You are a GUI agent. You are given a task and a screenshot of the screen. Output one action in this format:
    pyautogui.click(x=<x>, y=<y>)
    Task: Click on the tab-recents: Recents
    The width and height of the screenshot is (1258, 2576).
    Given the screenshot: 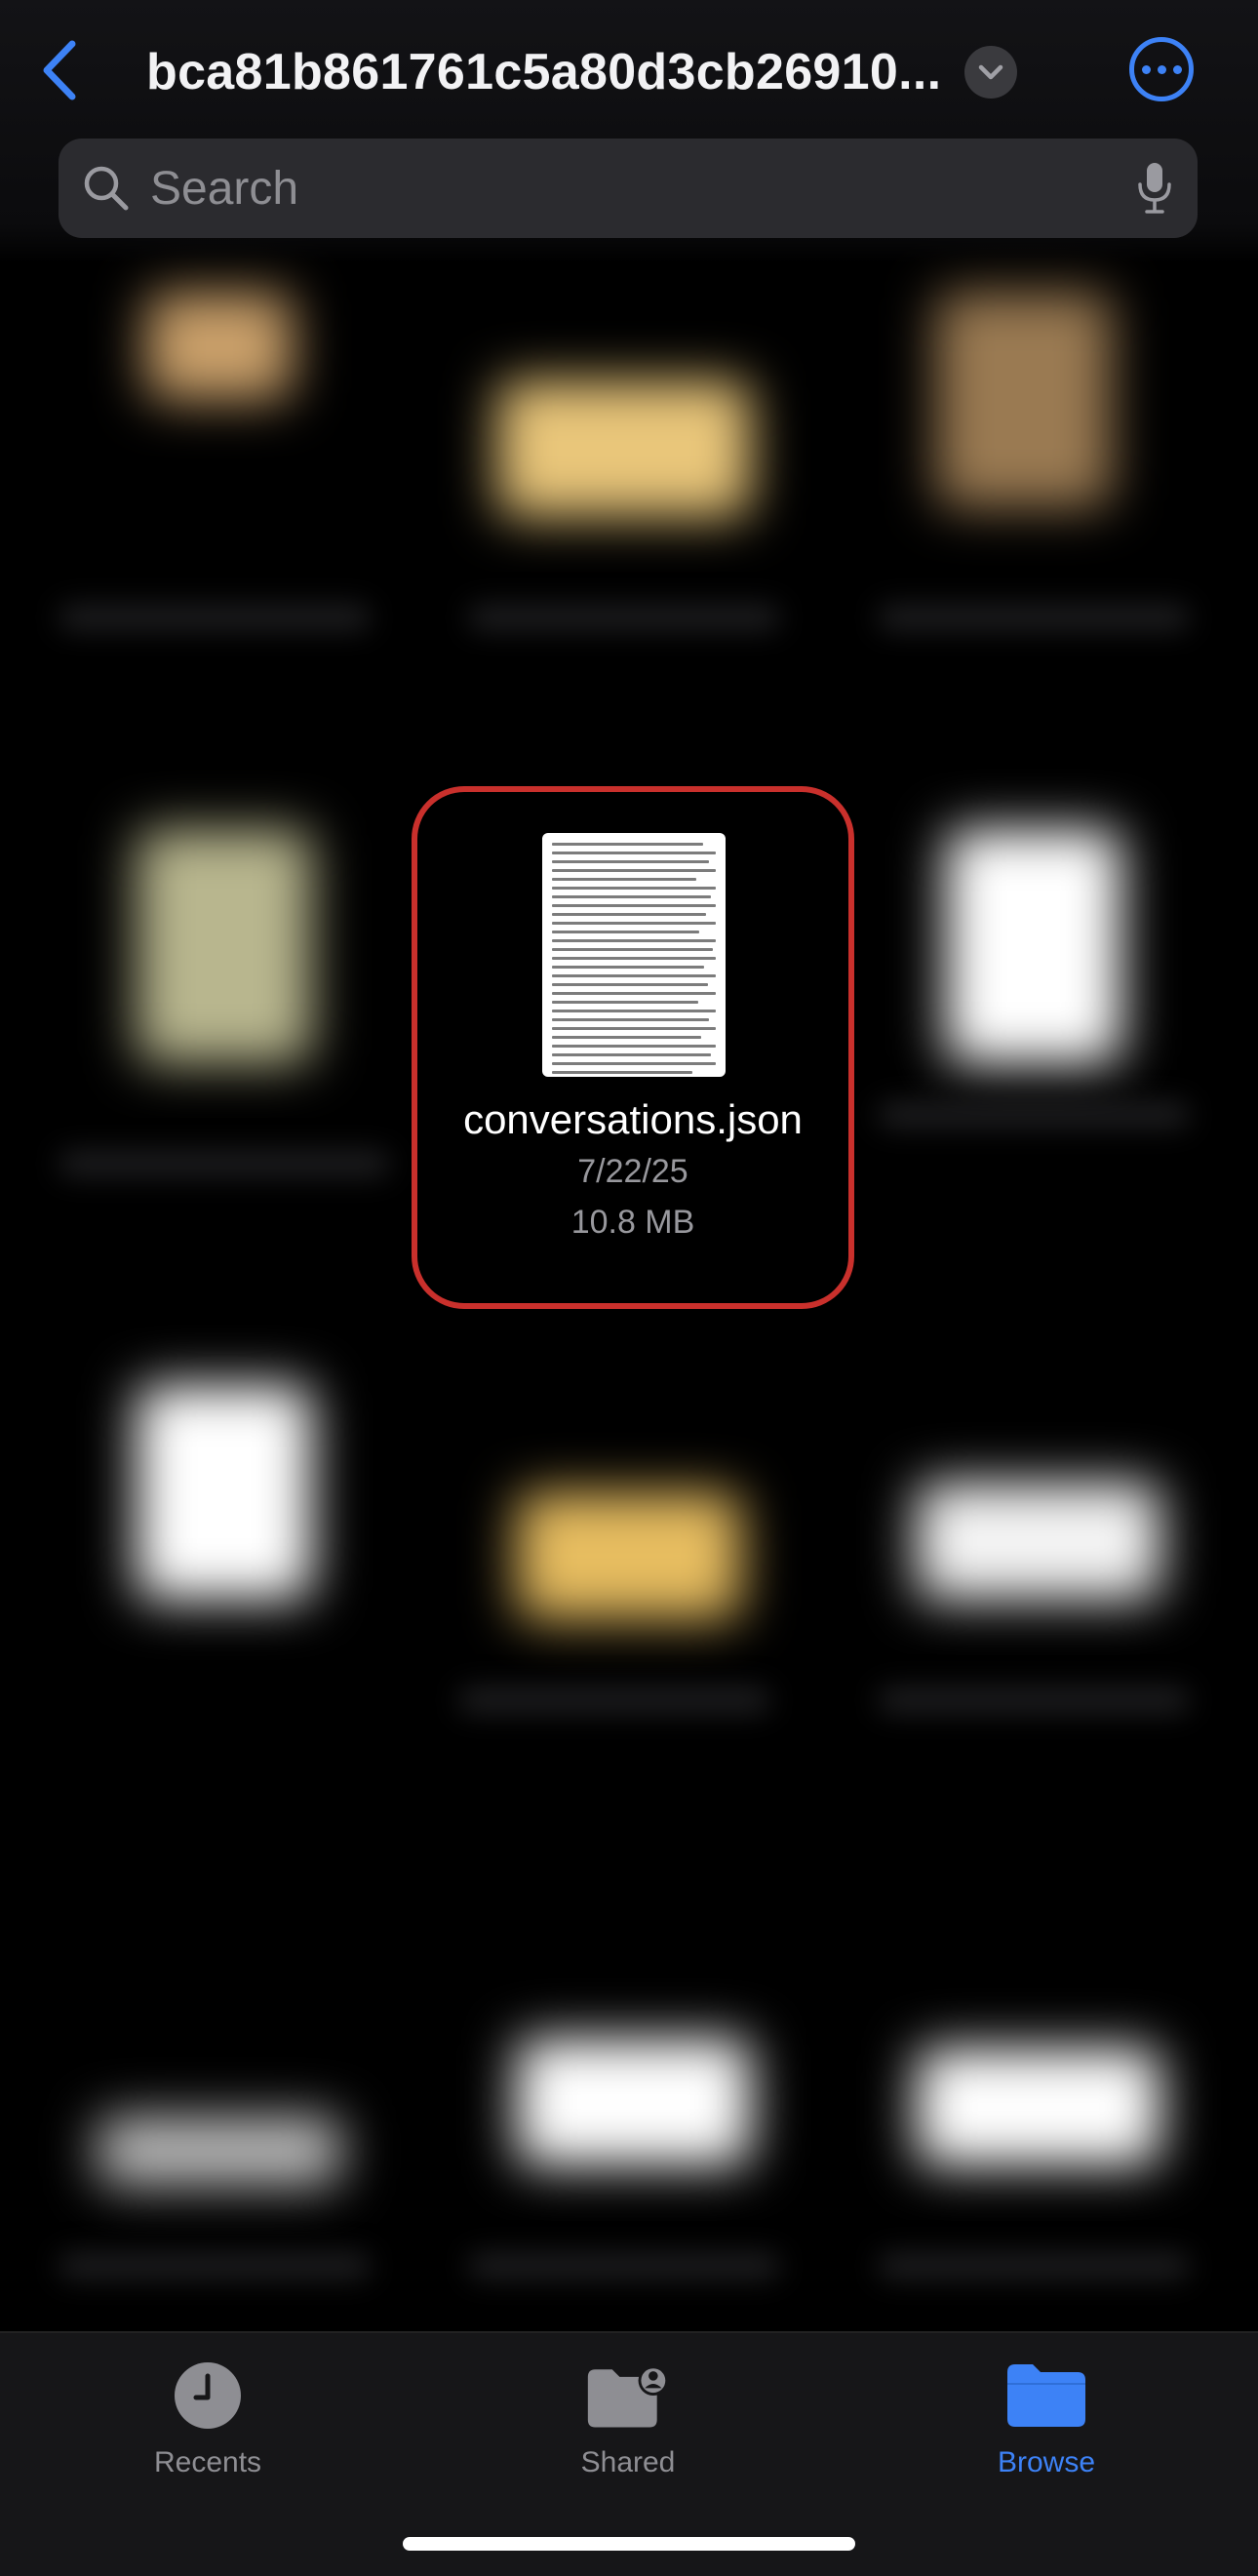 What is the action you would take?
    pyautogui.click(x=208, y=2418)
    